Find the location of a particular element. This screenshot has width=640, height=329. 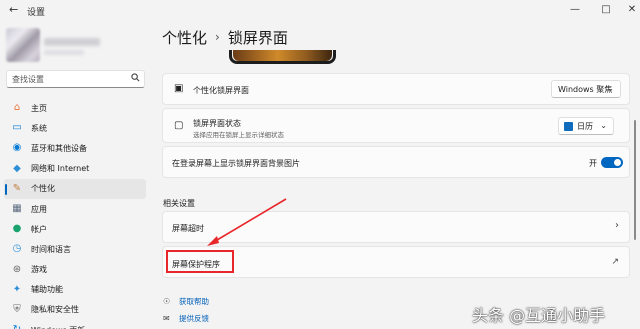

get-help-link: ☉ 获取帮助 is located at coordinates (186, 301).